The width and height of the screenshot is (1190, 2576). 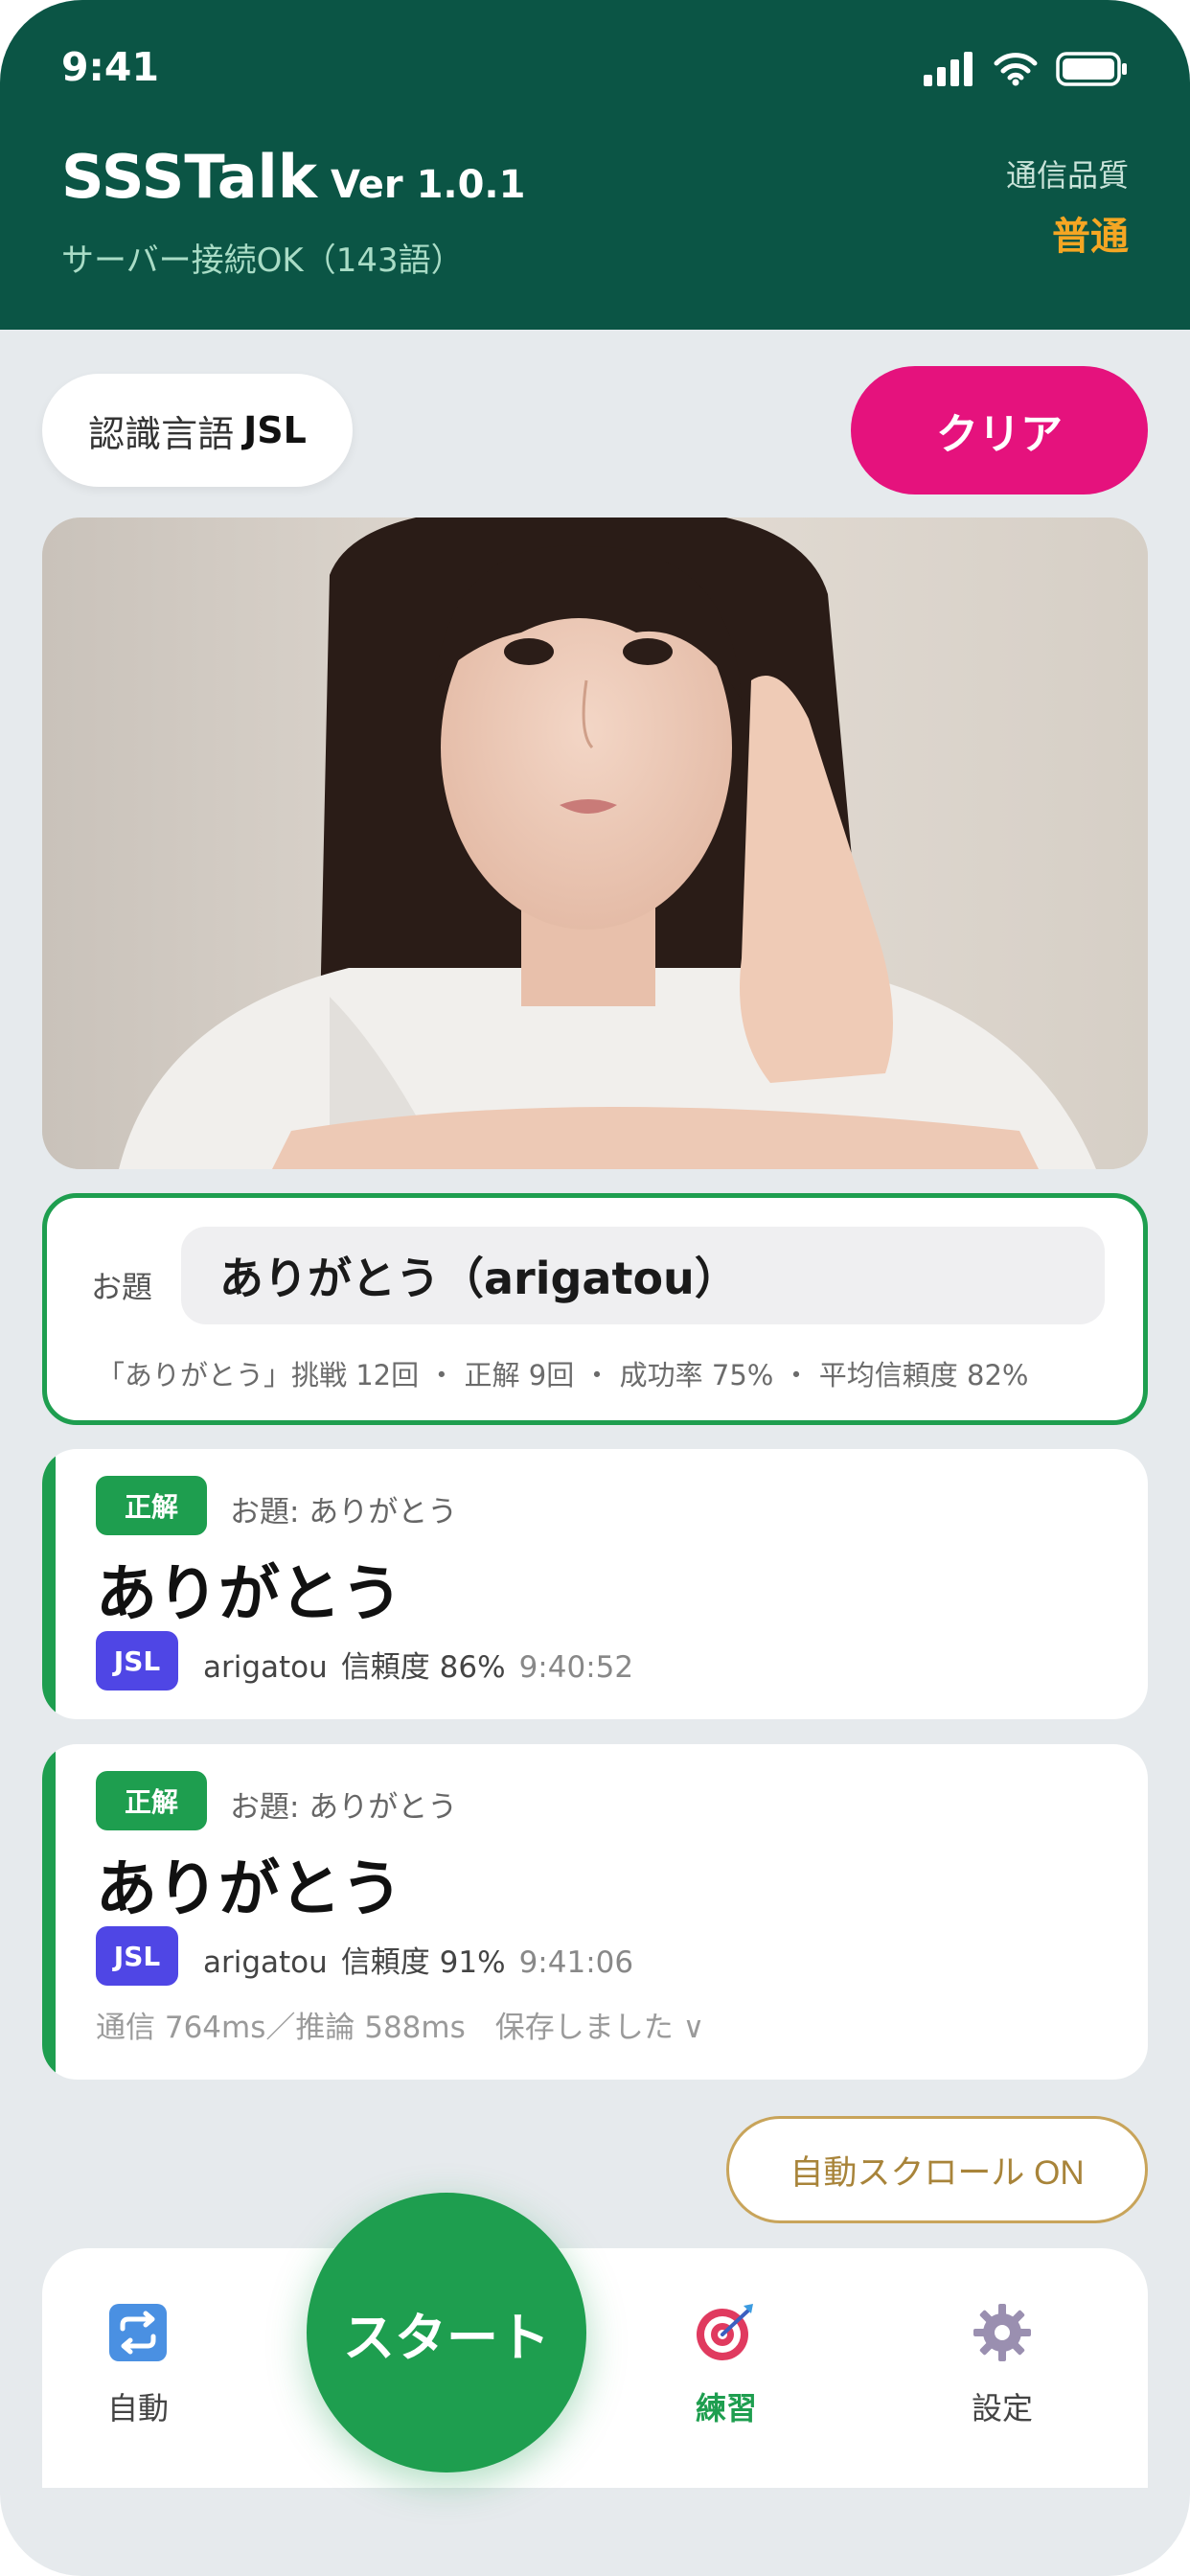 I want to click on nav-item-auto: 自動, so click(x=138, y=2365).